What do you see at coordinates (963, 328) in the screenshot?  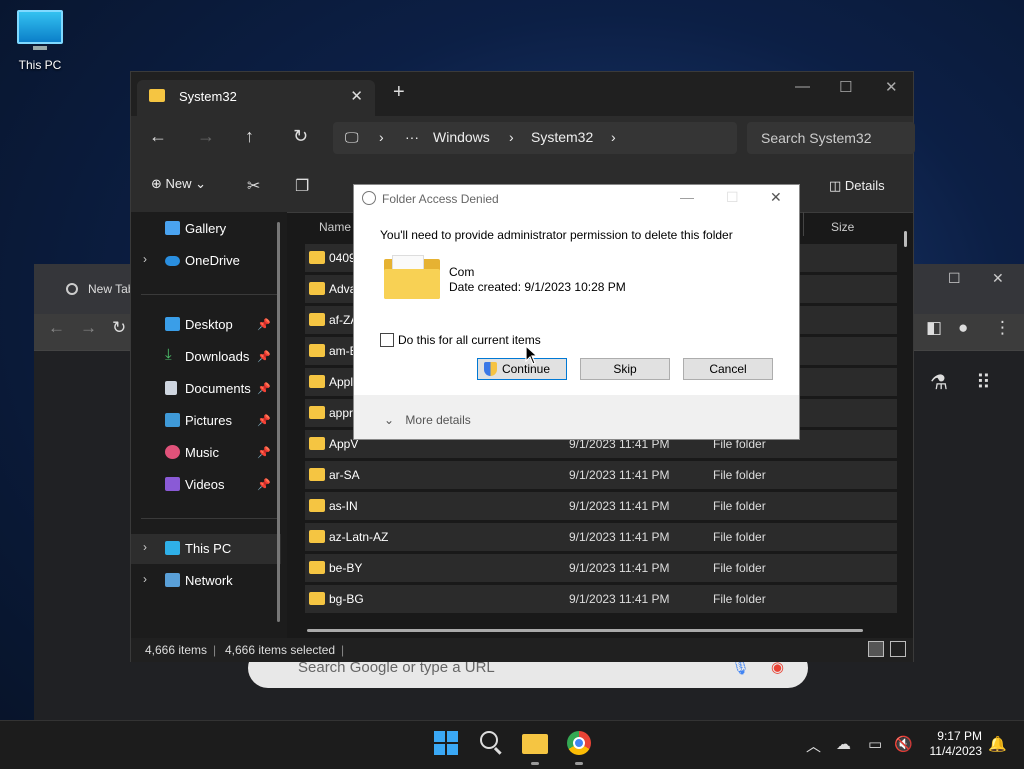 I see `chrome-profile-icon: ●` at bounding box center [963, 328].